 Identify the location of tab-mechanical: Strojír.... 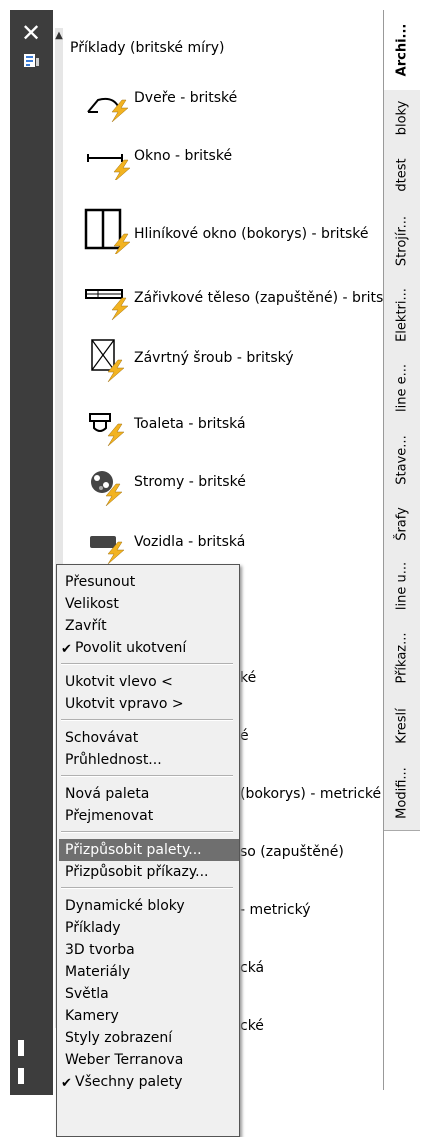
(402, 241).